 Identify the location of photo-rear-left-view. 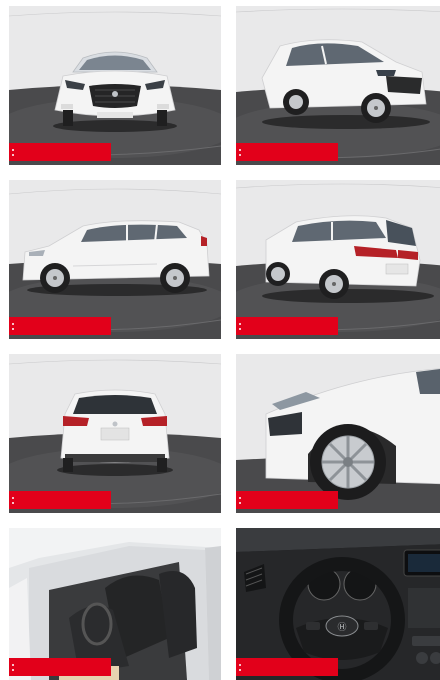
(338, 259).